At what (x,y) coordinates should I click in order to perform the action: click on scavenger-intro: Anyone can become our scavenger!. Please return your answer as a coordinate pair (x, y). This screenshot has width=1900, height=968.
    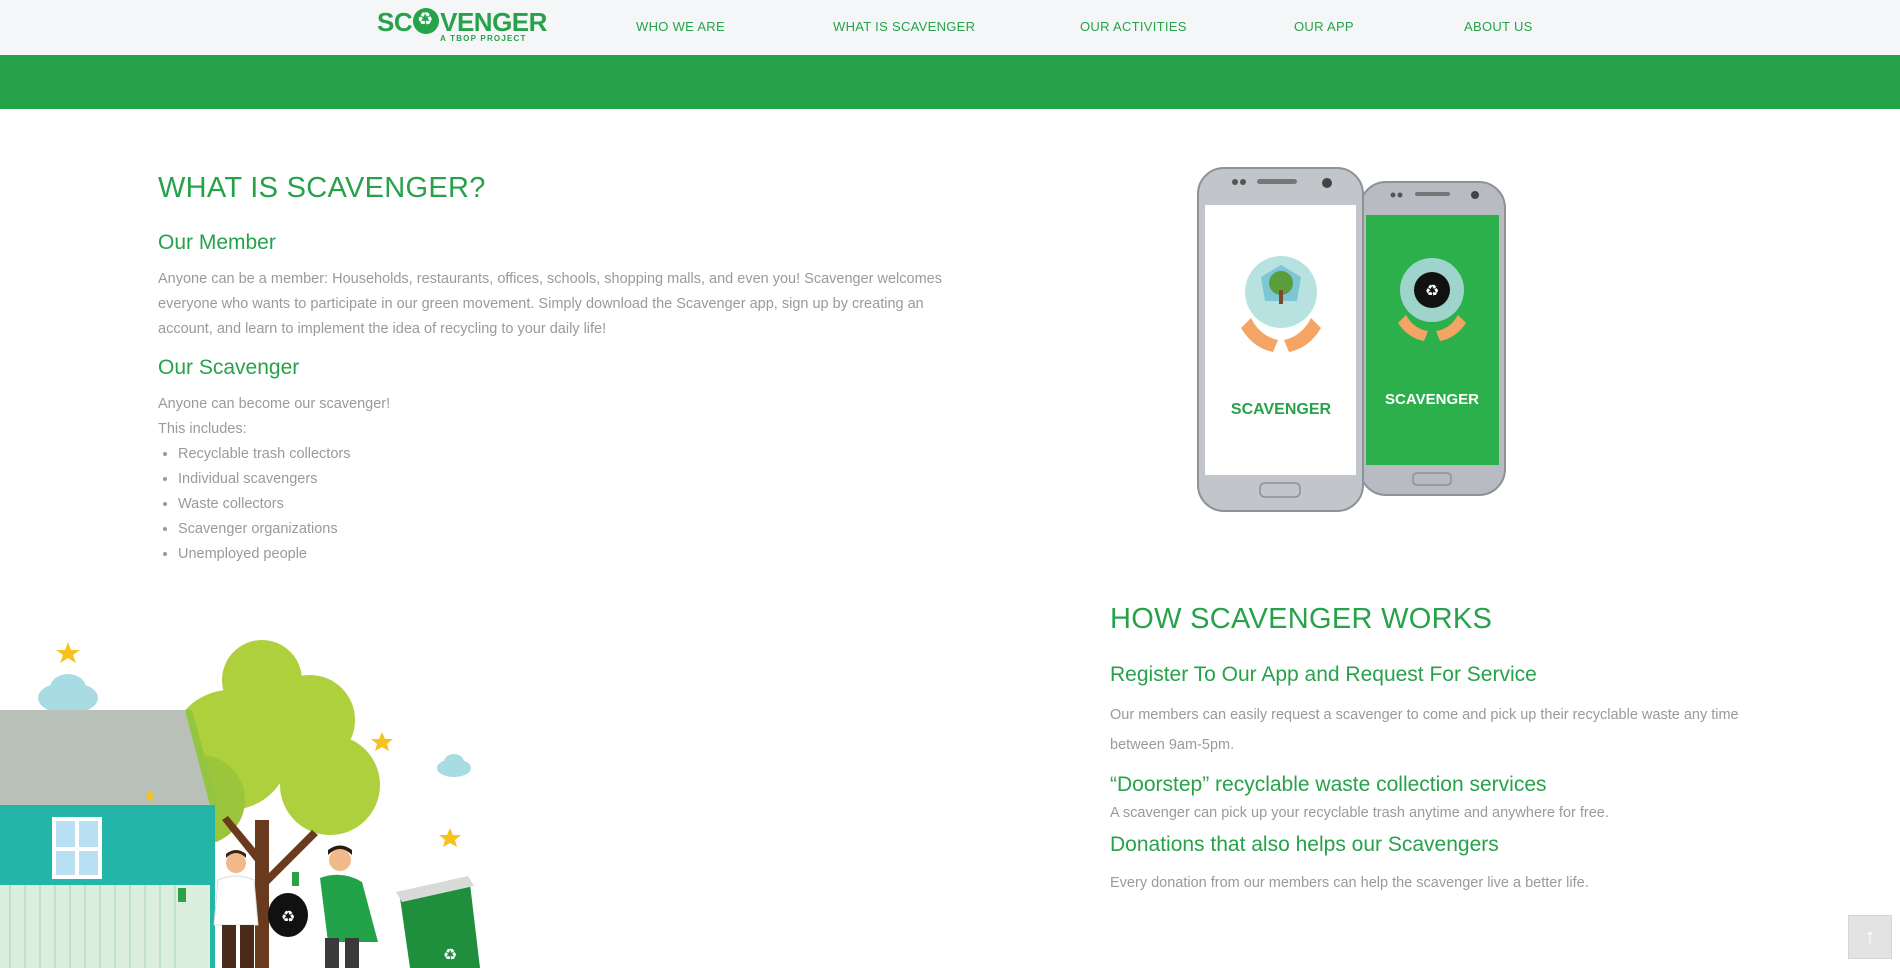
    Looking at the image, I should click on (274, 404).